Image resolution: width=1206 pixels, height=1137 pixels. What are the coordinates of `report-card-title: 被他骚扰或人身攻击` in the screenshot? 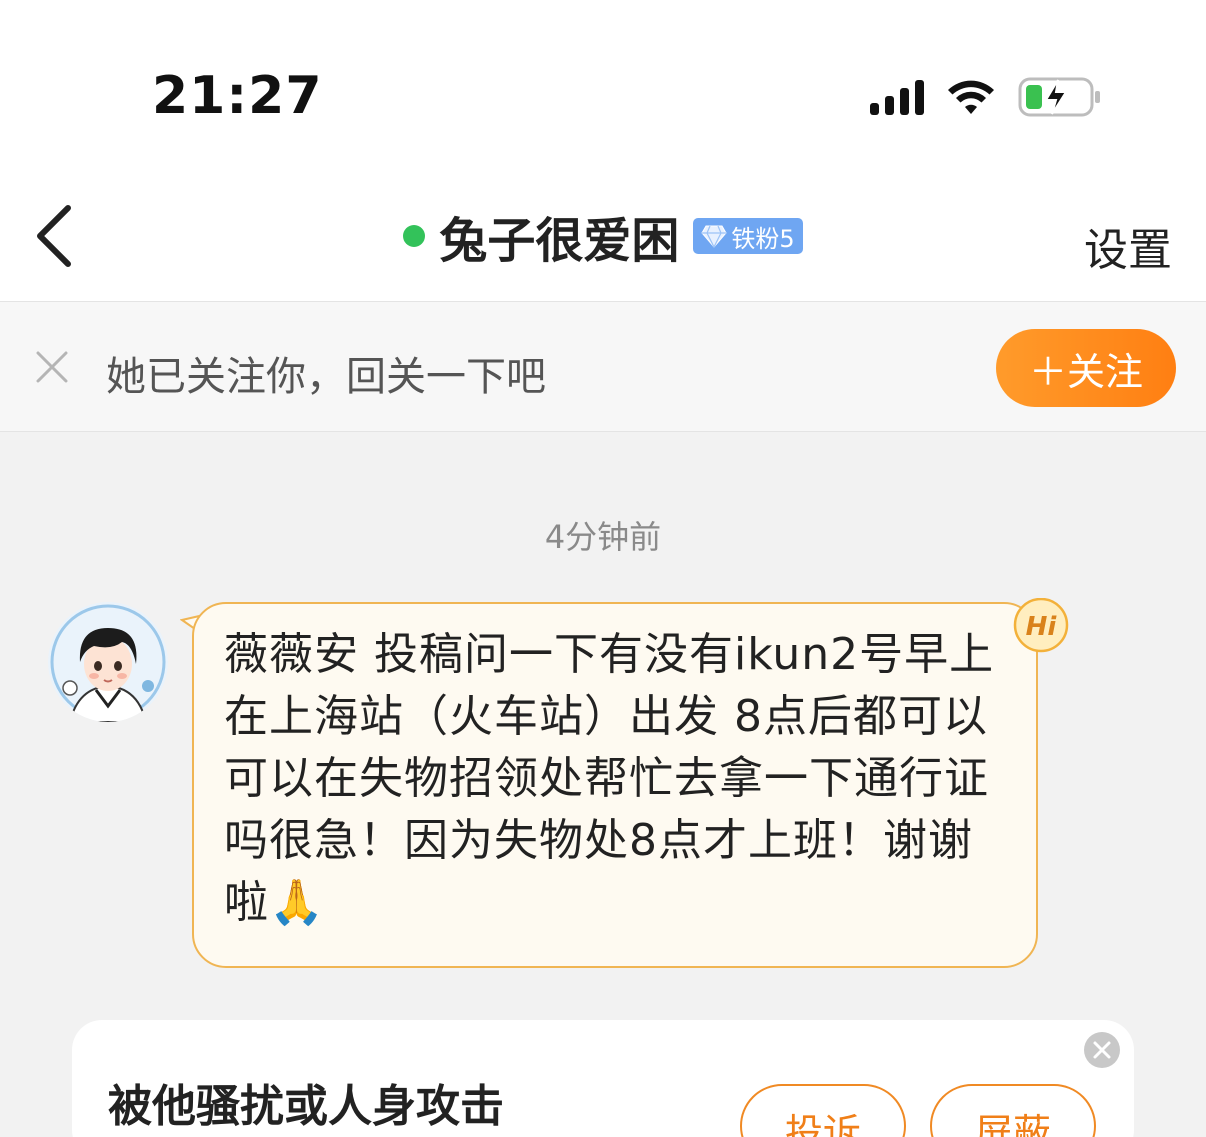 It's located at (306, 1106).